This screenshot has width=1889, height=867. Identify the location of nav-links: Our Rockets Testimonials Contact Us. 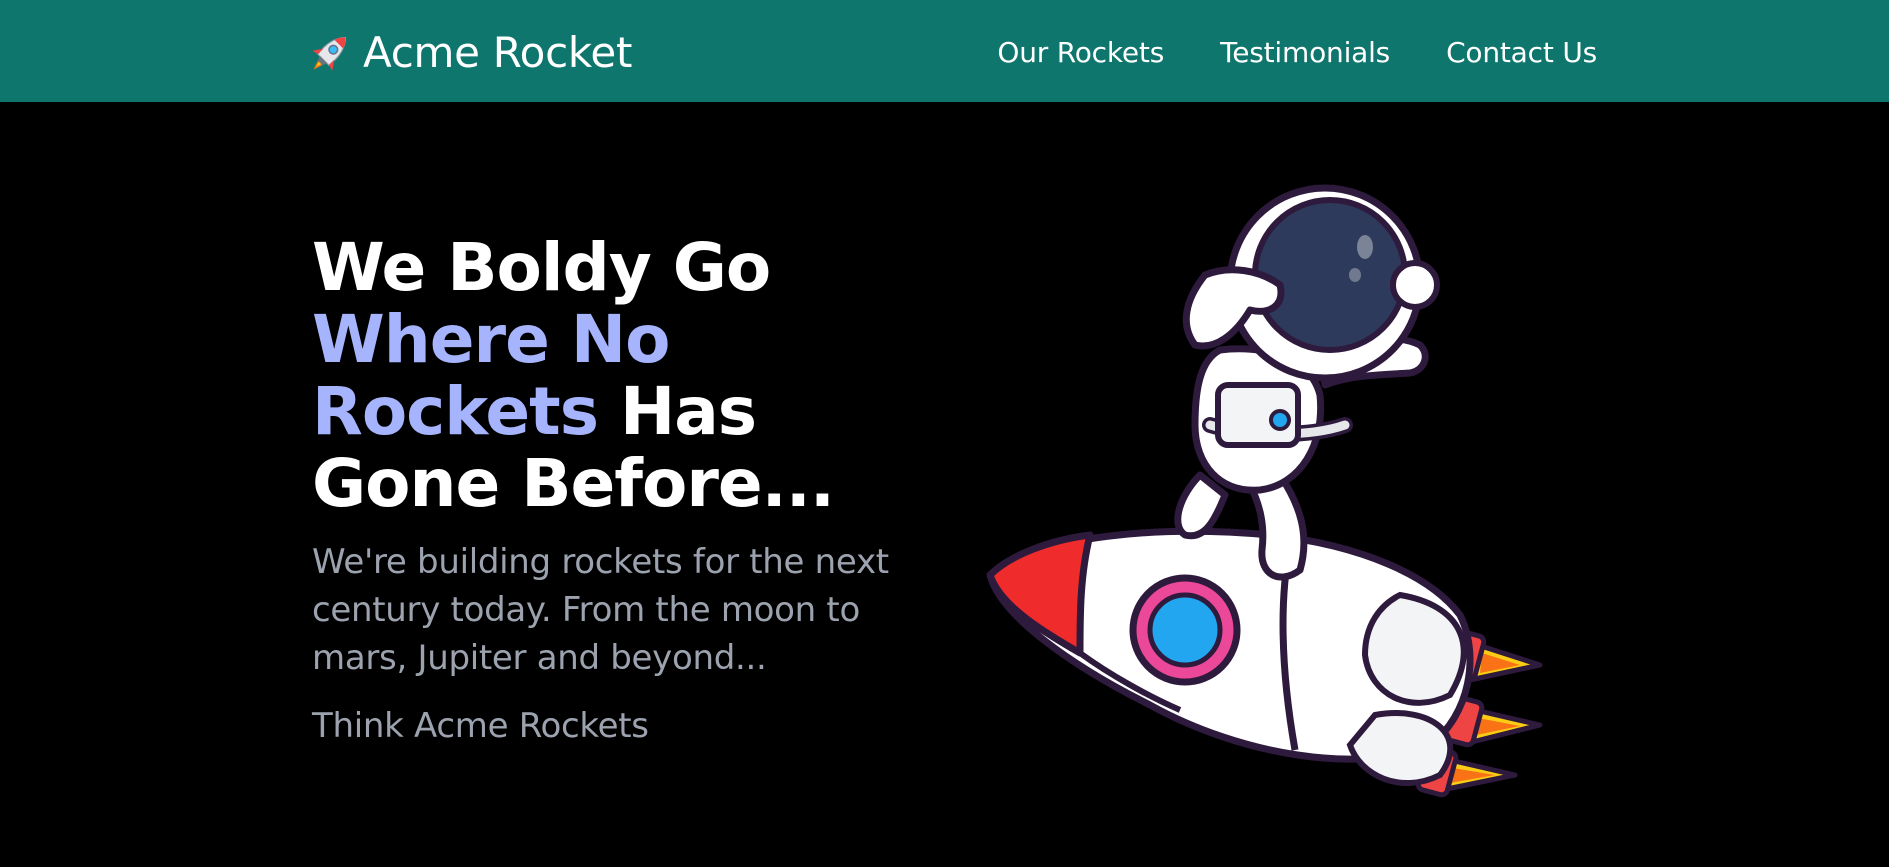
(1297, 53).